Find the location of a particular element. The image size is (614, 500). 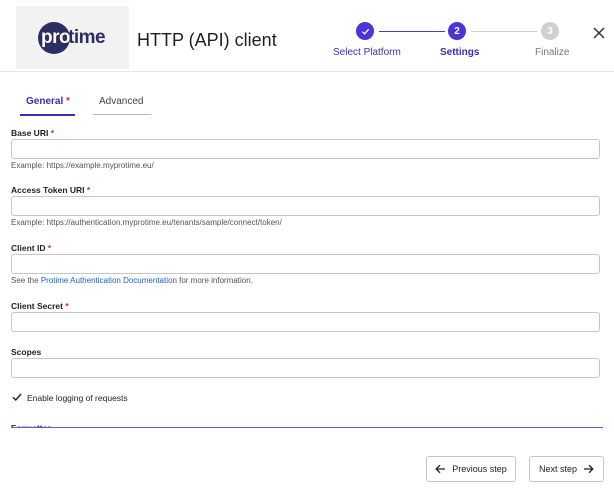

step-2-label: Settings is located at coordinates (460, 52).